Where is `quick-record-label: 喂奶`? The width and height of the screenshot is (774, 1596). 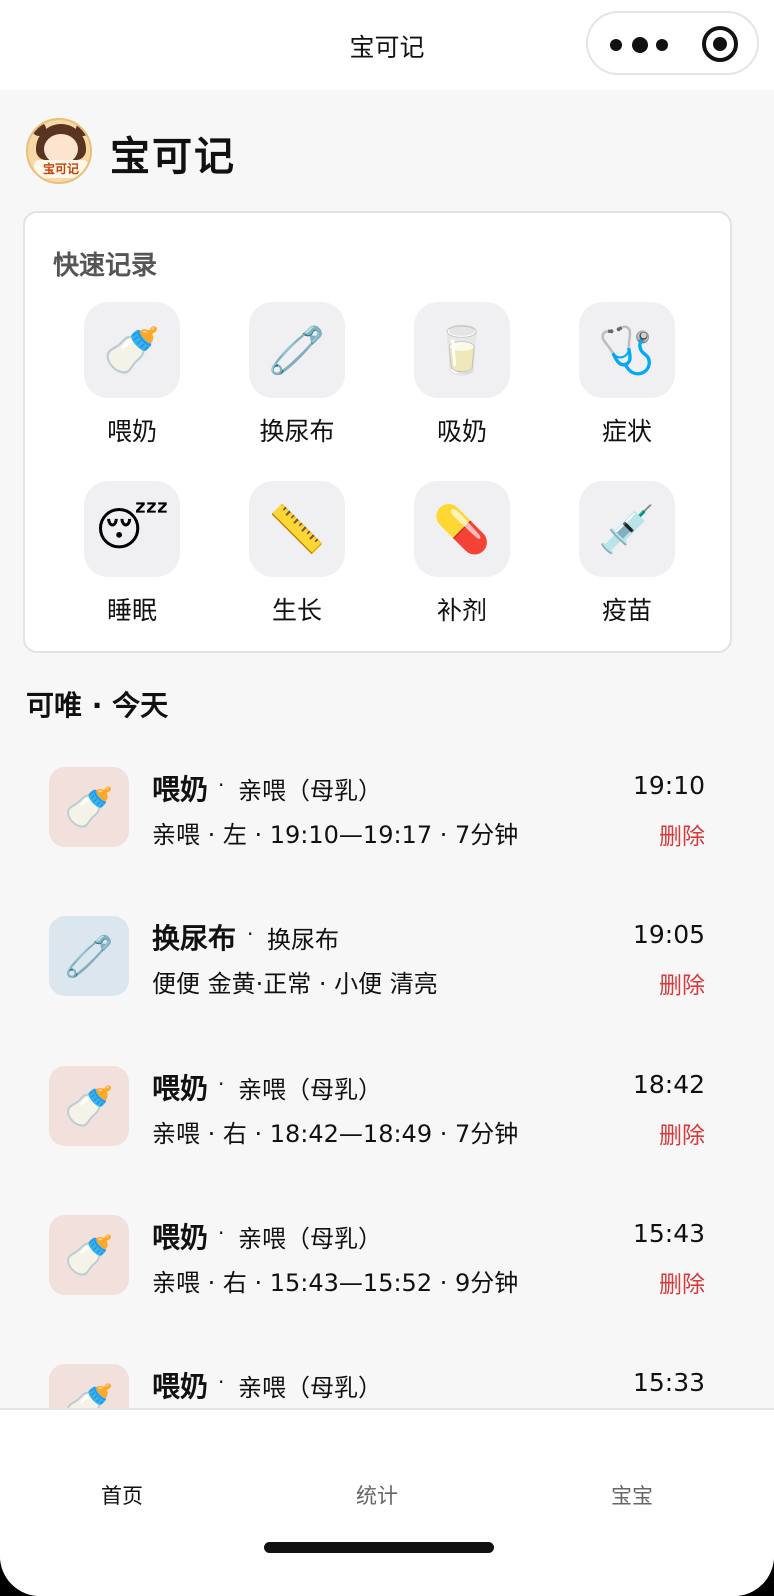
quick-record-label: 喂奶 is located at coordinates (131, 431).